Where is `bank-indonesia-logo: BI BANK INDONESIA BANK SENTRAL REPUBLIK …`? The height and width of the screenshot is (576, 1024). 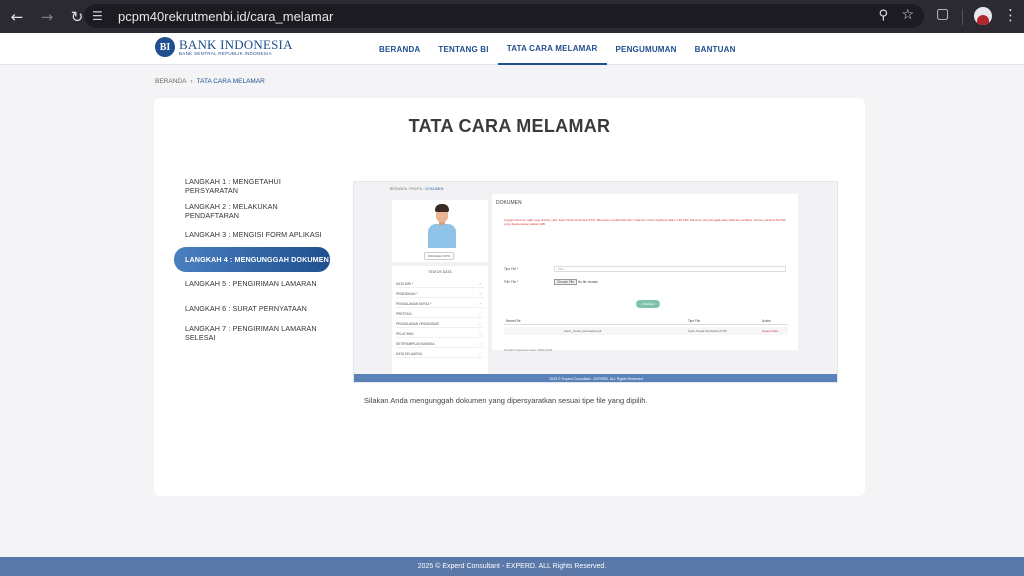 bank-indonesia-logo: BI BANK INDONESIA BANK SENTRAL REPUBLIK … is located at coordinates (224, 47).